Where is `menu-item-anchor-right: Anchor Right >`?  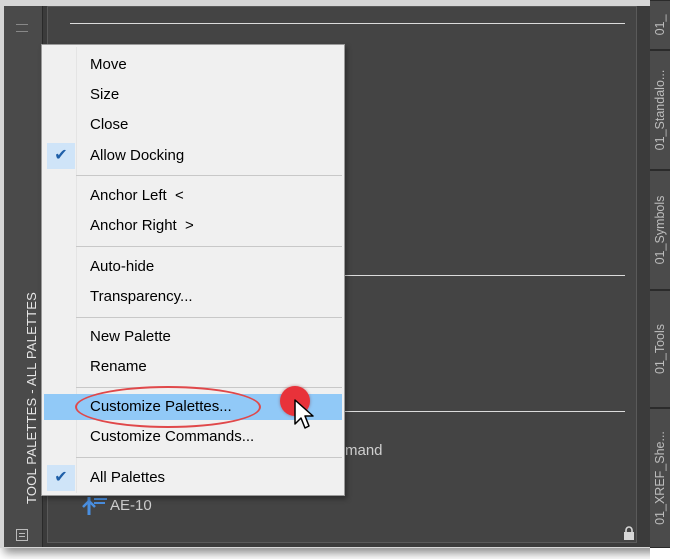 menu-item-anchor-right: Anchor Right > is located at coordinates (193, 226).